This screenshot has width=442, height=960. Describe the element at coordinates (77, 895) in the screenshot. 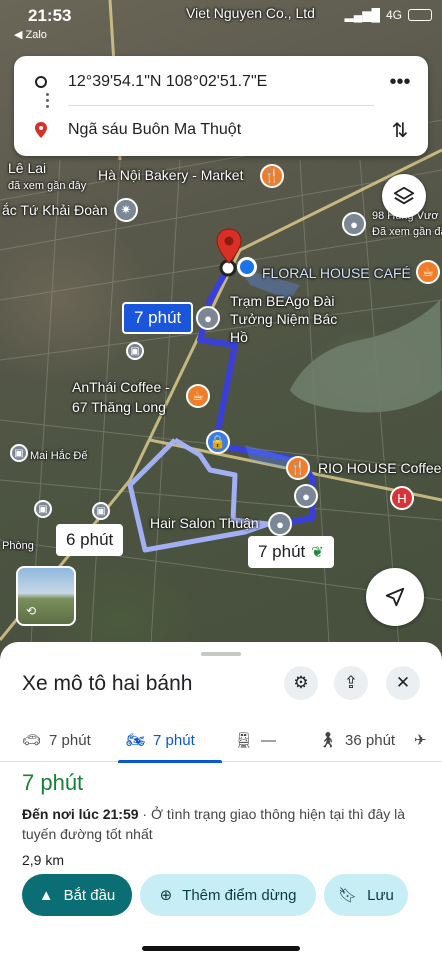

I see `start-button: ▲ Bắt đầu` at that location.